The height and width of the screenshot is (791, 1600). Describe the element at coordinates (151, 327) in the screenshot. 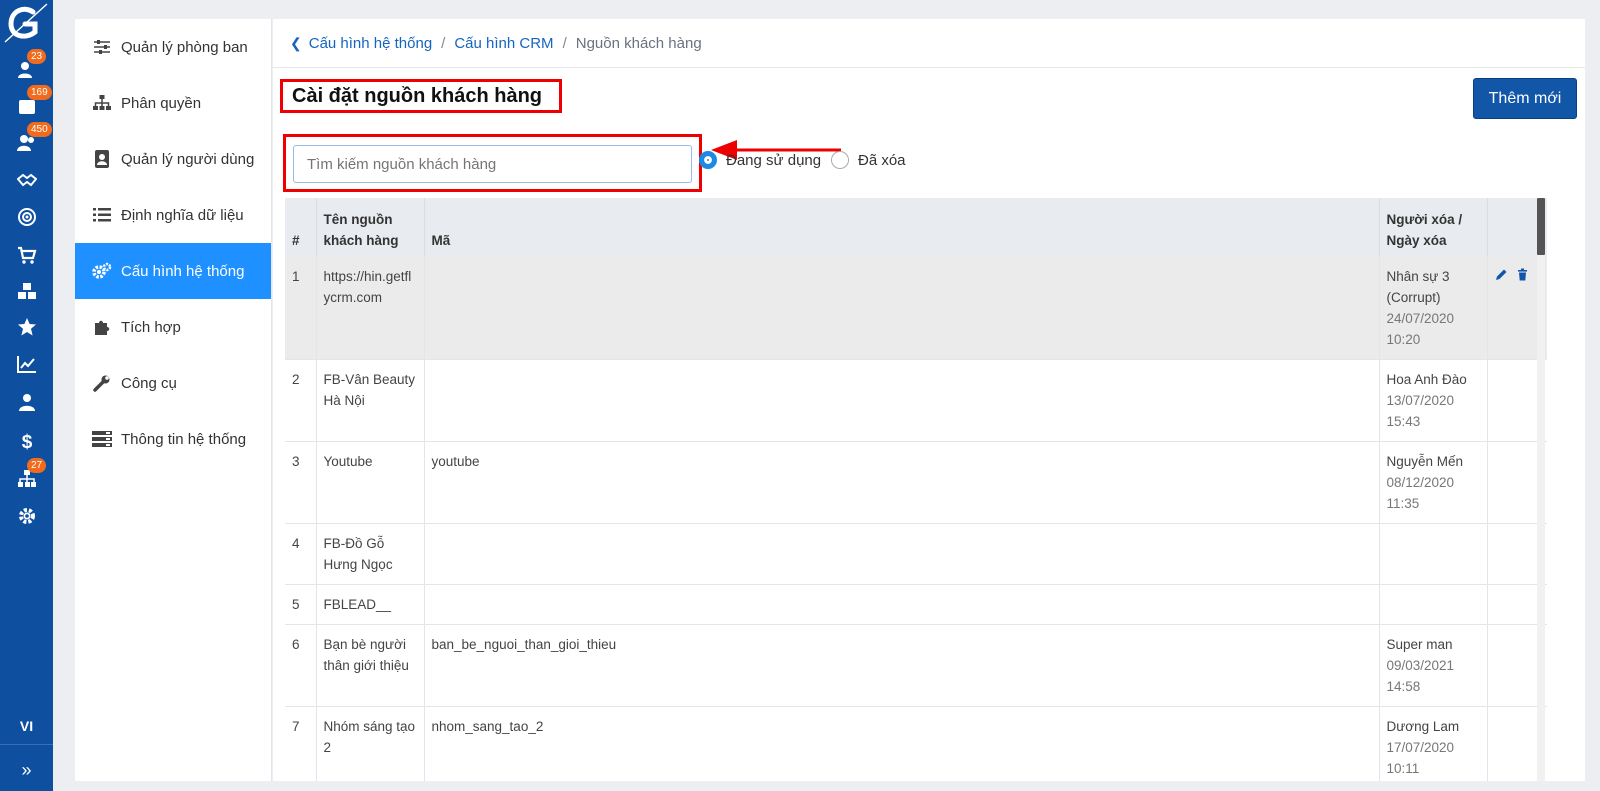

I see `sidebar-item-label: Tích hợp` at that location.